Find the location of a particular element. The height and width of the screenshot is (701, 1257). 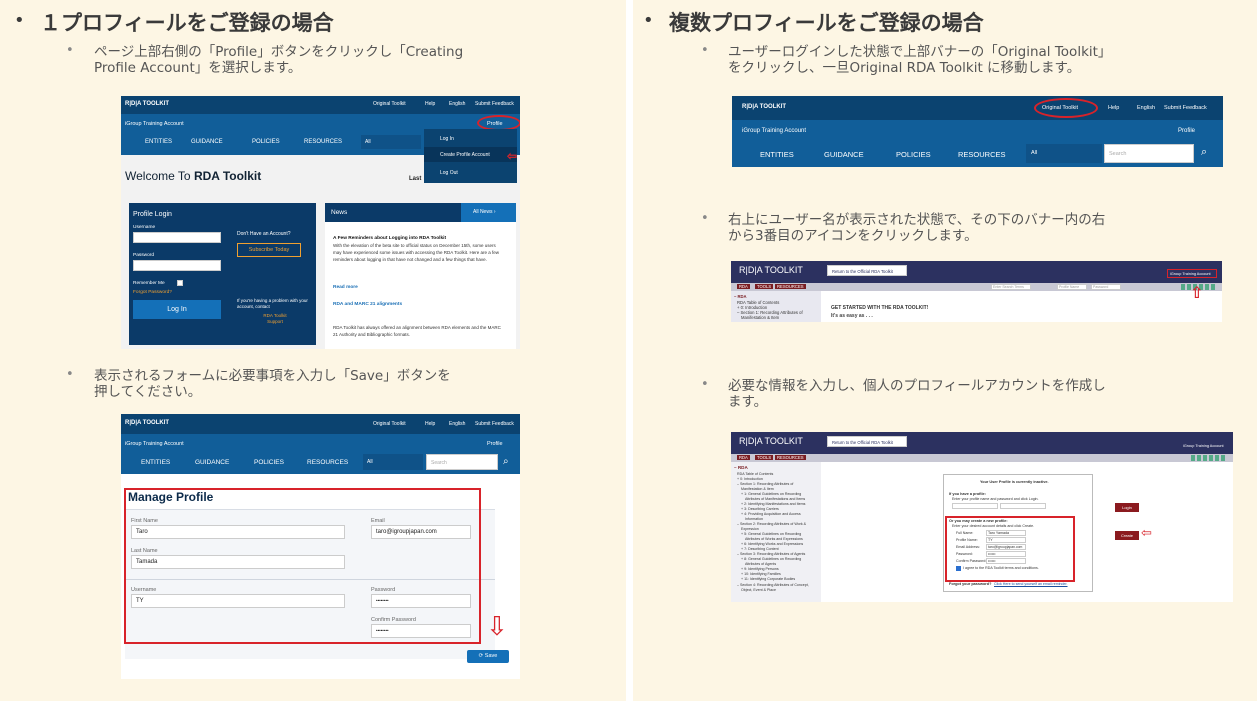

toc-line: + 10: Identifying Families is located at coordinates (761, 574).